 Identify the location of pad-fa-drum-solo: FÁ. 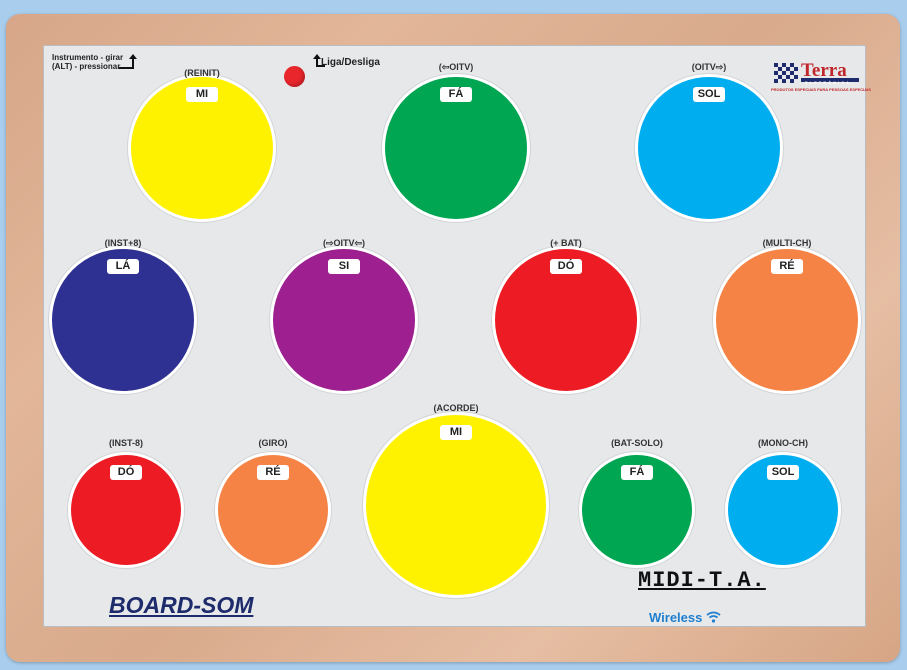
(637, 510).